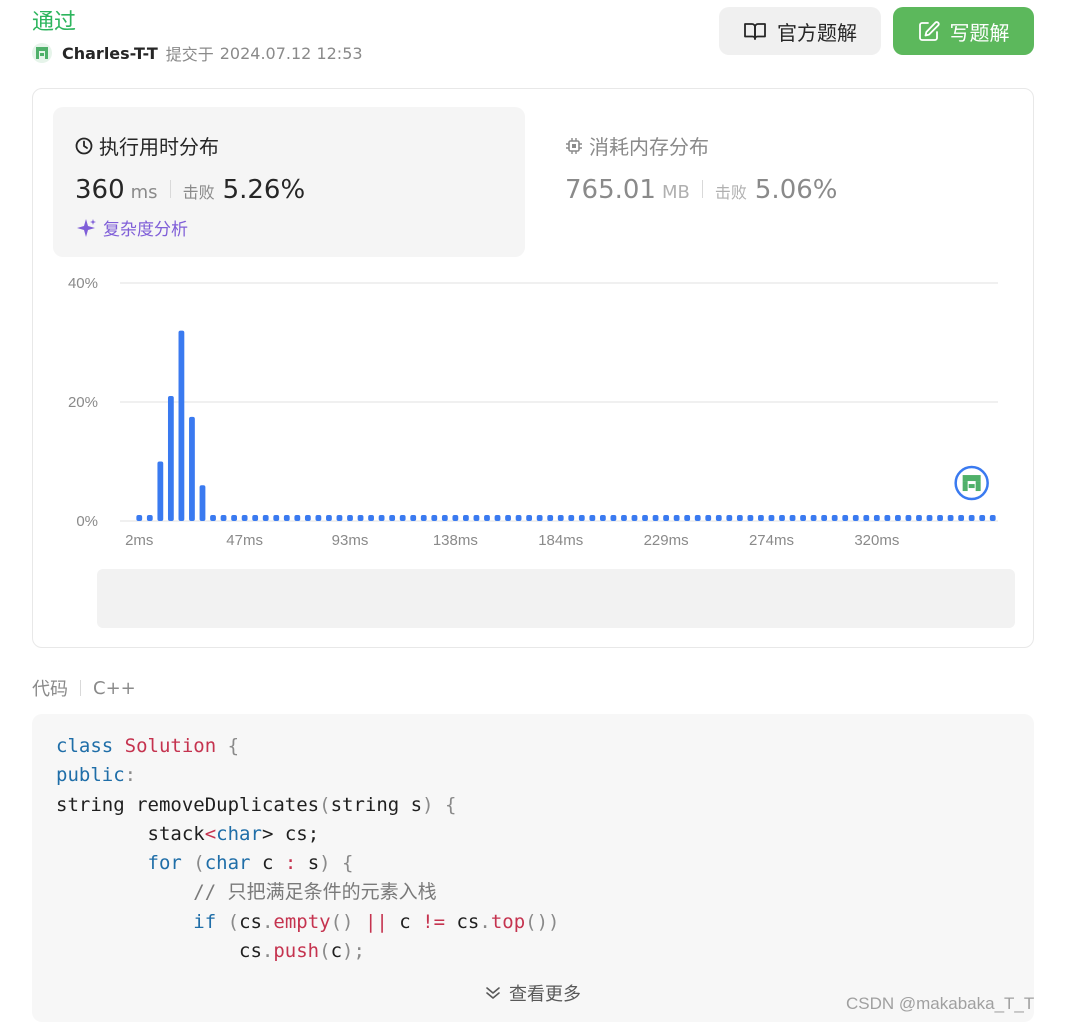 The height and width of the screenshot is (1022, 1066). What do you see at coordinates (147, 145) in the screenshot?
I see `runtime-title: 执行用时分布` at bounding box center [147, 145].